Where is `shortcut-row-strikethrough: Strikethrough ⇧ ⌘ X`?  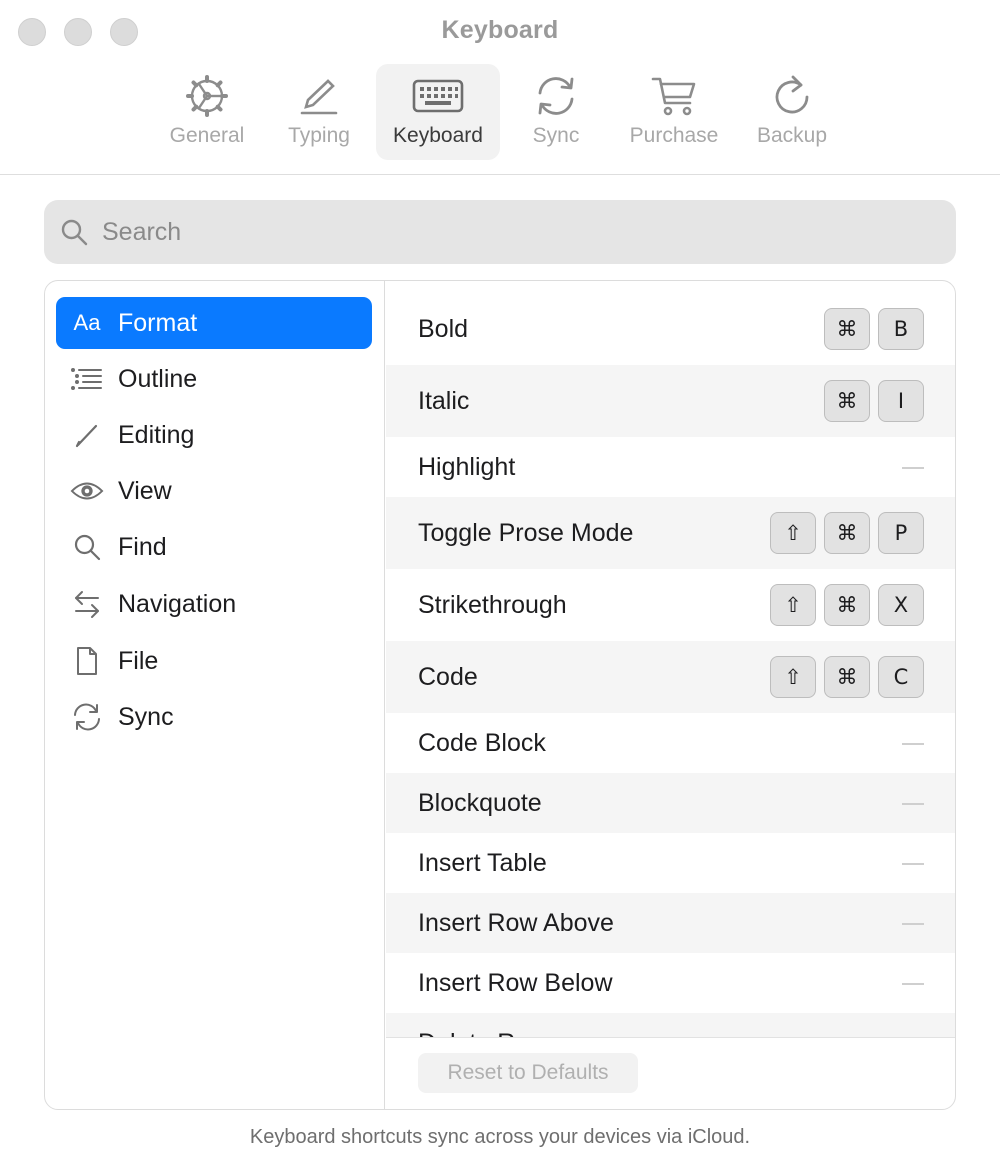
shortcut-row-strikethrough: Strikethrough ⇧ ⌘ X is located at coordinates (670, 605).